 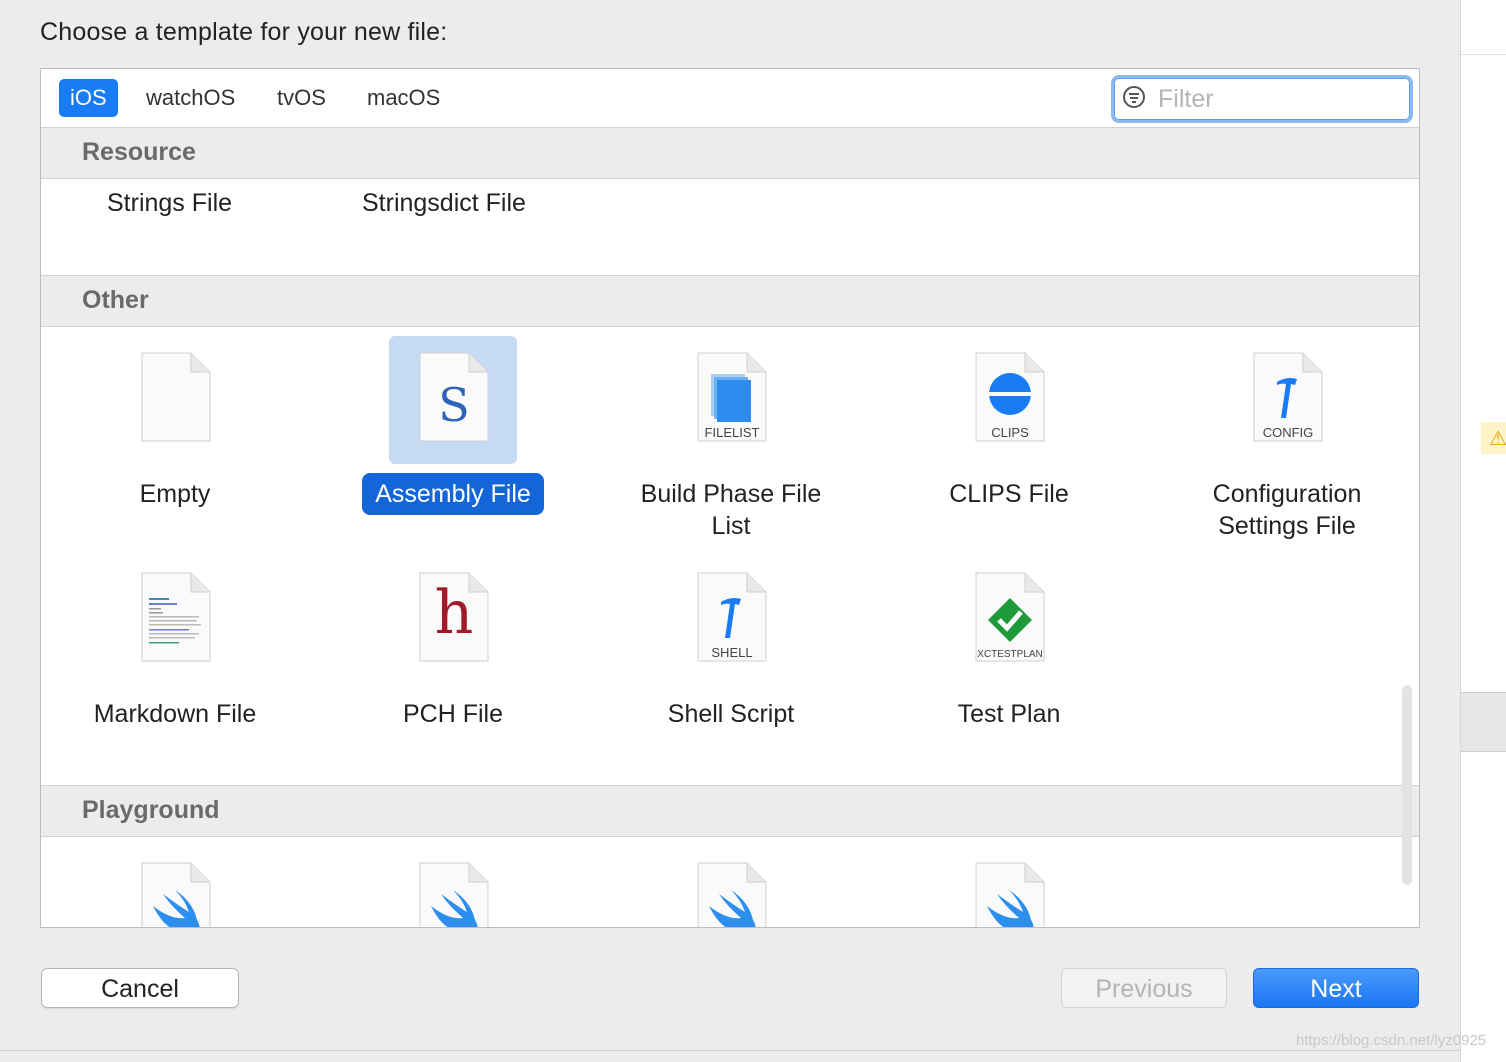 What do you see at coordinates (730, 301) in the screenshot?
I see `section-header-other: Other` at bounding box center [730, 301].